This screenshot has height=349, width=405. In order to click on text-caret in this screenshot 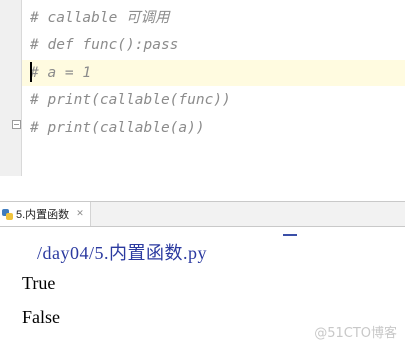, I will do `click(31, 72)`.